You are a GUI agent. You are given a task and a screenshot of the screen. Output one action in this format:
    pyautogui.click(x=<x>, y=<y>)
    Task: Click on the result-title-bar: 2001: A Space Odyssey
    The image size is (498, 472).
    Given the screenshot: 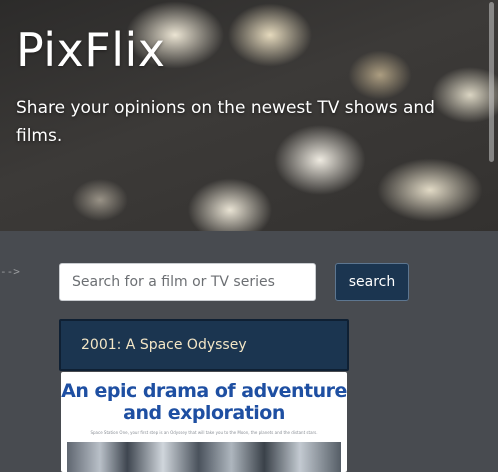 What is the action you would take?
    pyautogui.click(x=204, y=345)
    